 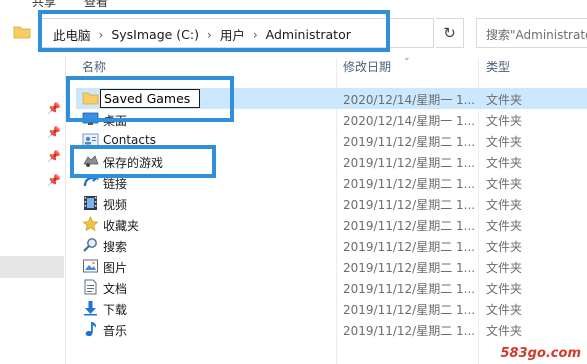 What do you see at coordinates (32, 267) in the screenshot?
I see `nav-selected-item` at bounding box center [32, 267].